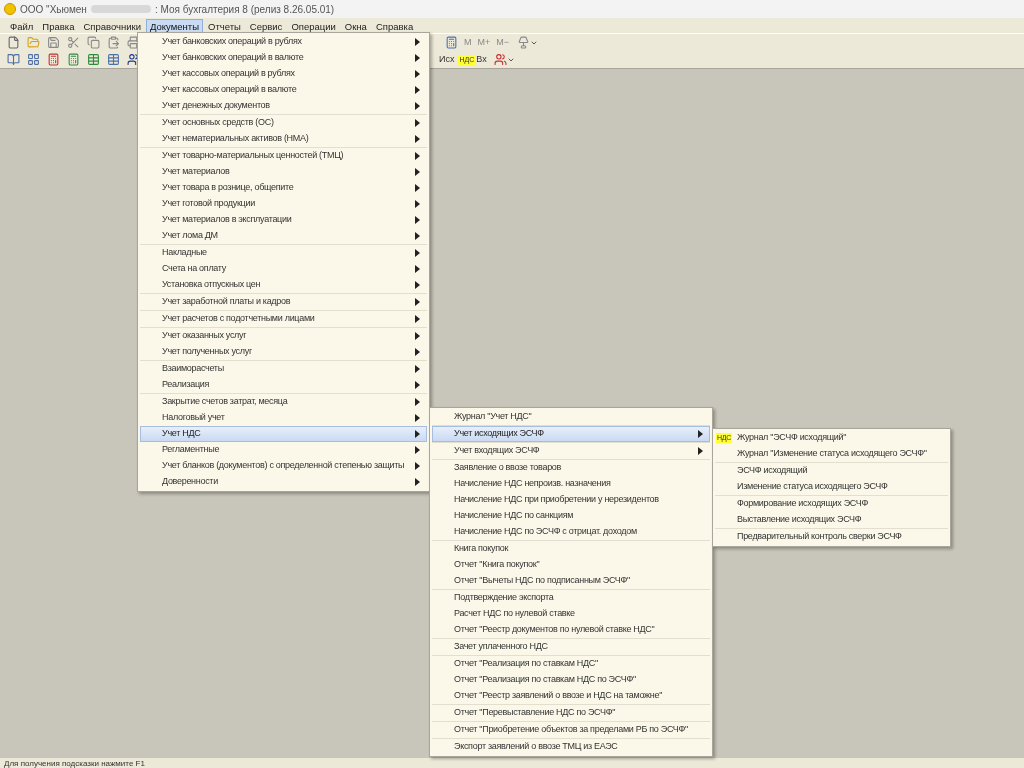  What do you see at coordinates (283, 172) in the screenshot?
I see `menu-item: Учет материалов` at bounding box center [283, 172].